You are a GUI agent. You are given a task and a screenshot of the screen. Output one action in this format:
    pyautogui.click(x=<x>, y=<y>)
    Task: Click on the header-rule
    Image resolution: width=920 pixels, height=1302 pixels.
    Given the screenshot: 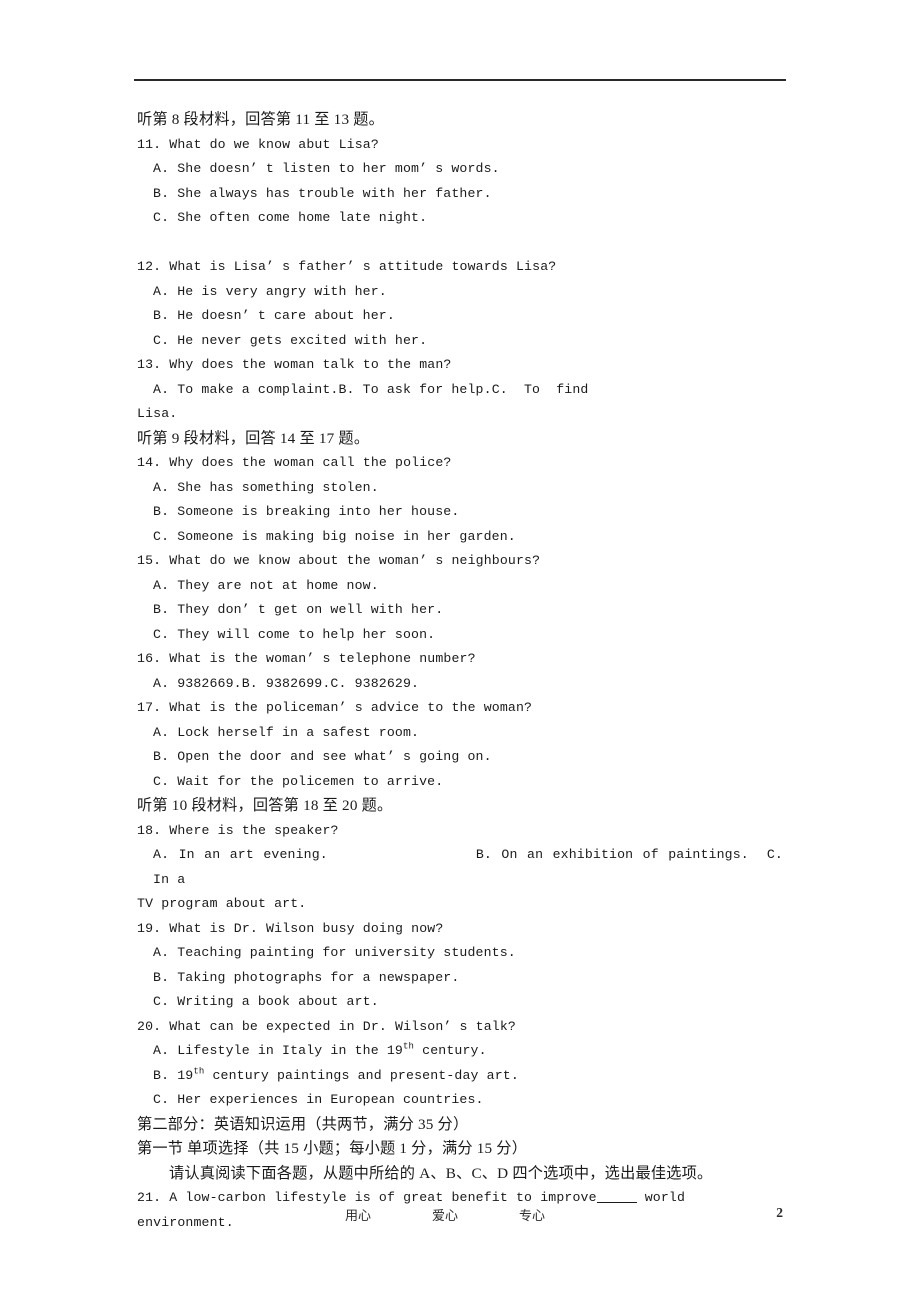 What is the action you would take?
    pyautogui.click(x=460, y=80)
    